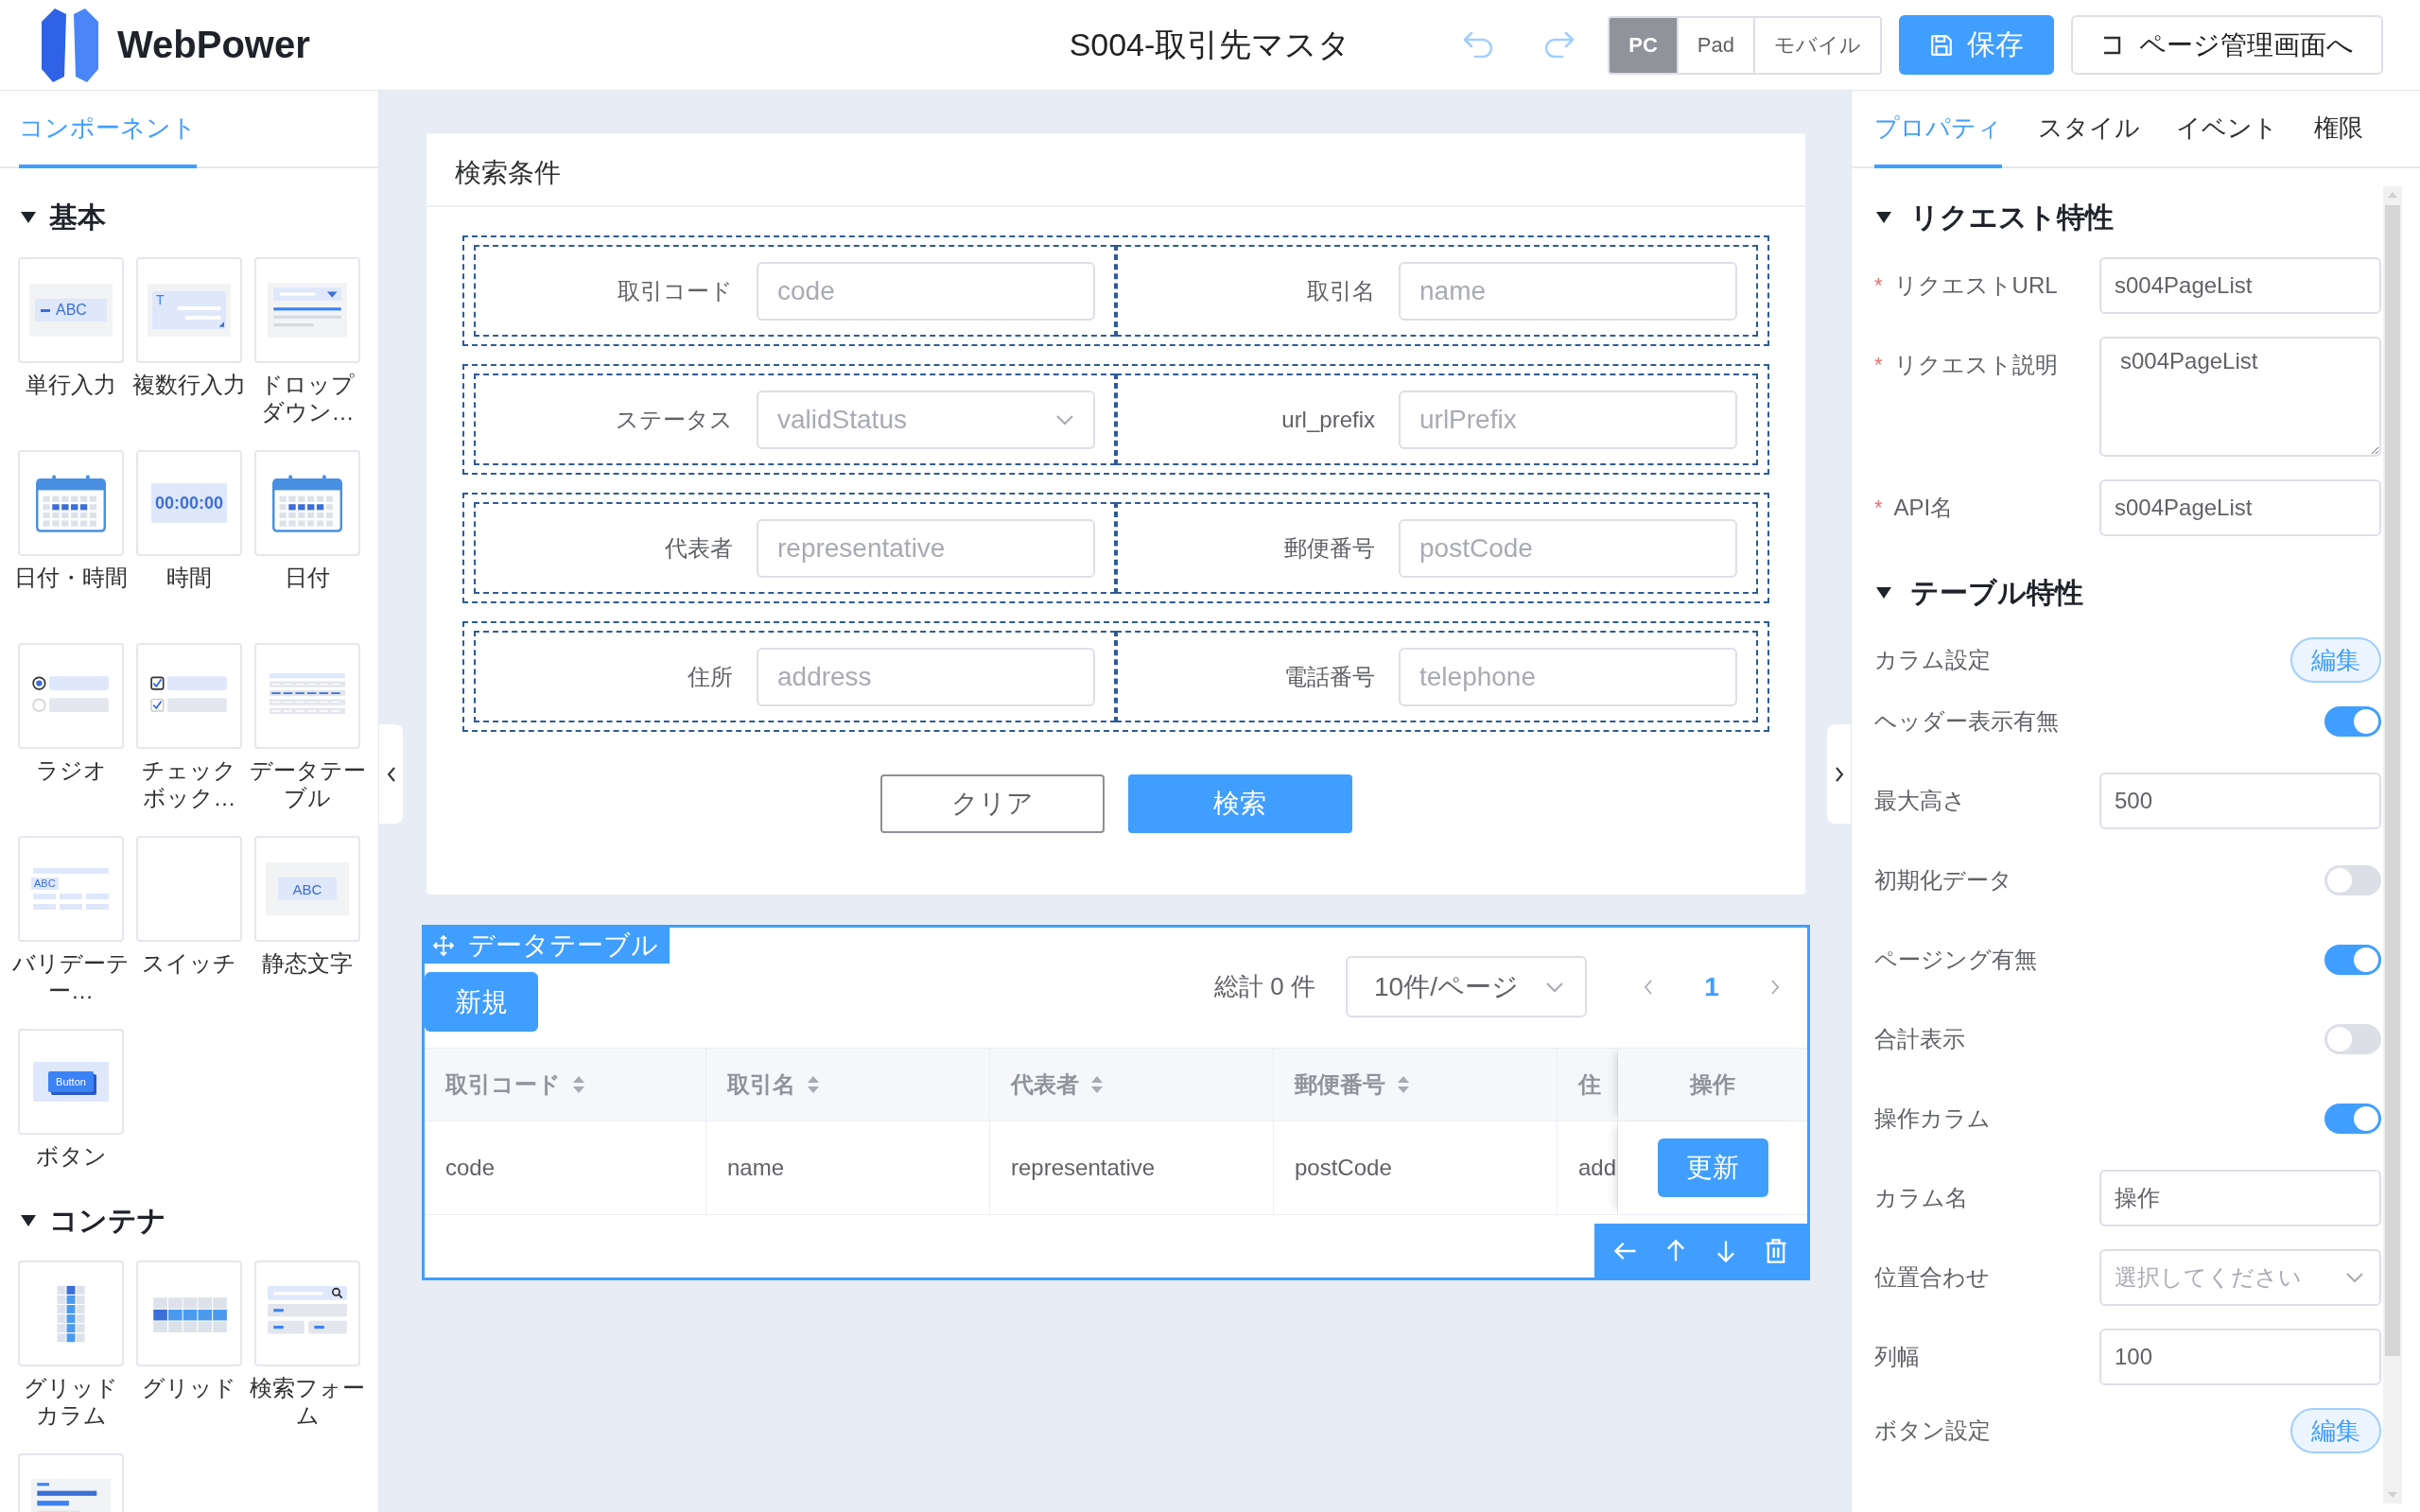 This screenshot has height=1512, width=2420. I want to click on scrollbar-track, so click(2392, 844).